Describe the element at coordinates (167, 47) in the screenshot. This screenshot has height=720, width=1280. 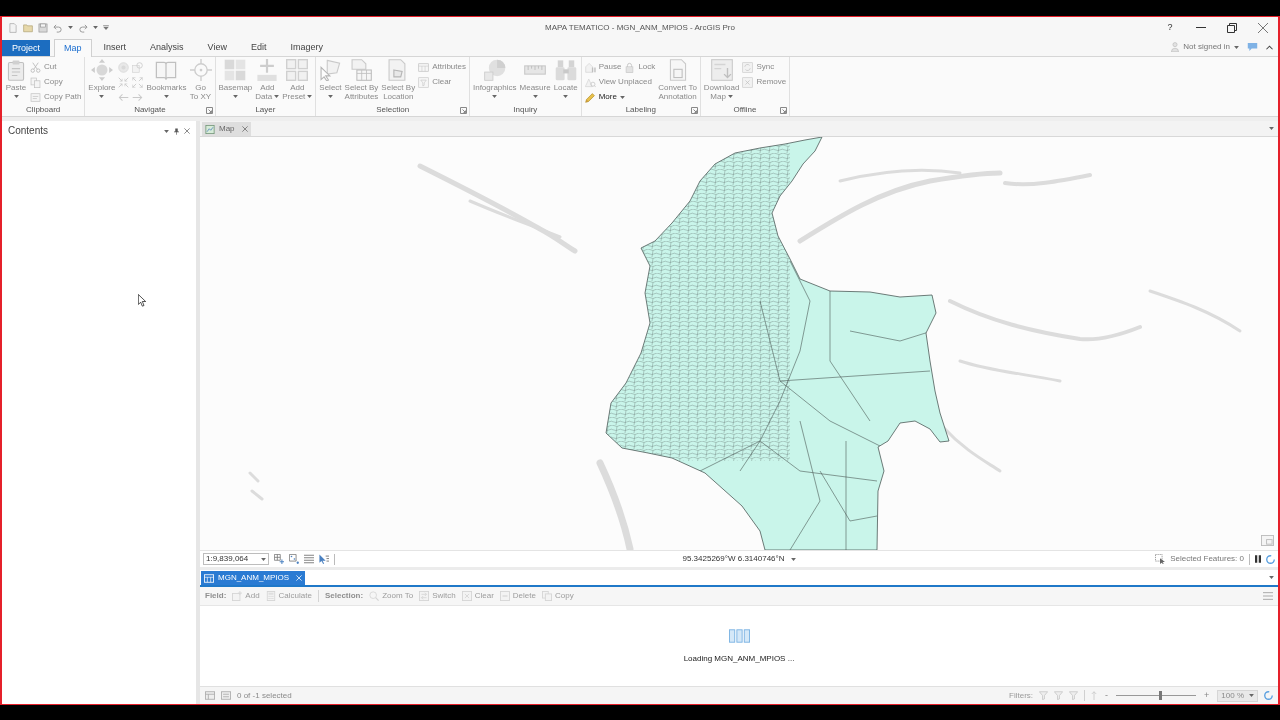
I see `ribbon-tab: Analysis` at that location.